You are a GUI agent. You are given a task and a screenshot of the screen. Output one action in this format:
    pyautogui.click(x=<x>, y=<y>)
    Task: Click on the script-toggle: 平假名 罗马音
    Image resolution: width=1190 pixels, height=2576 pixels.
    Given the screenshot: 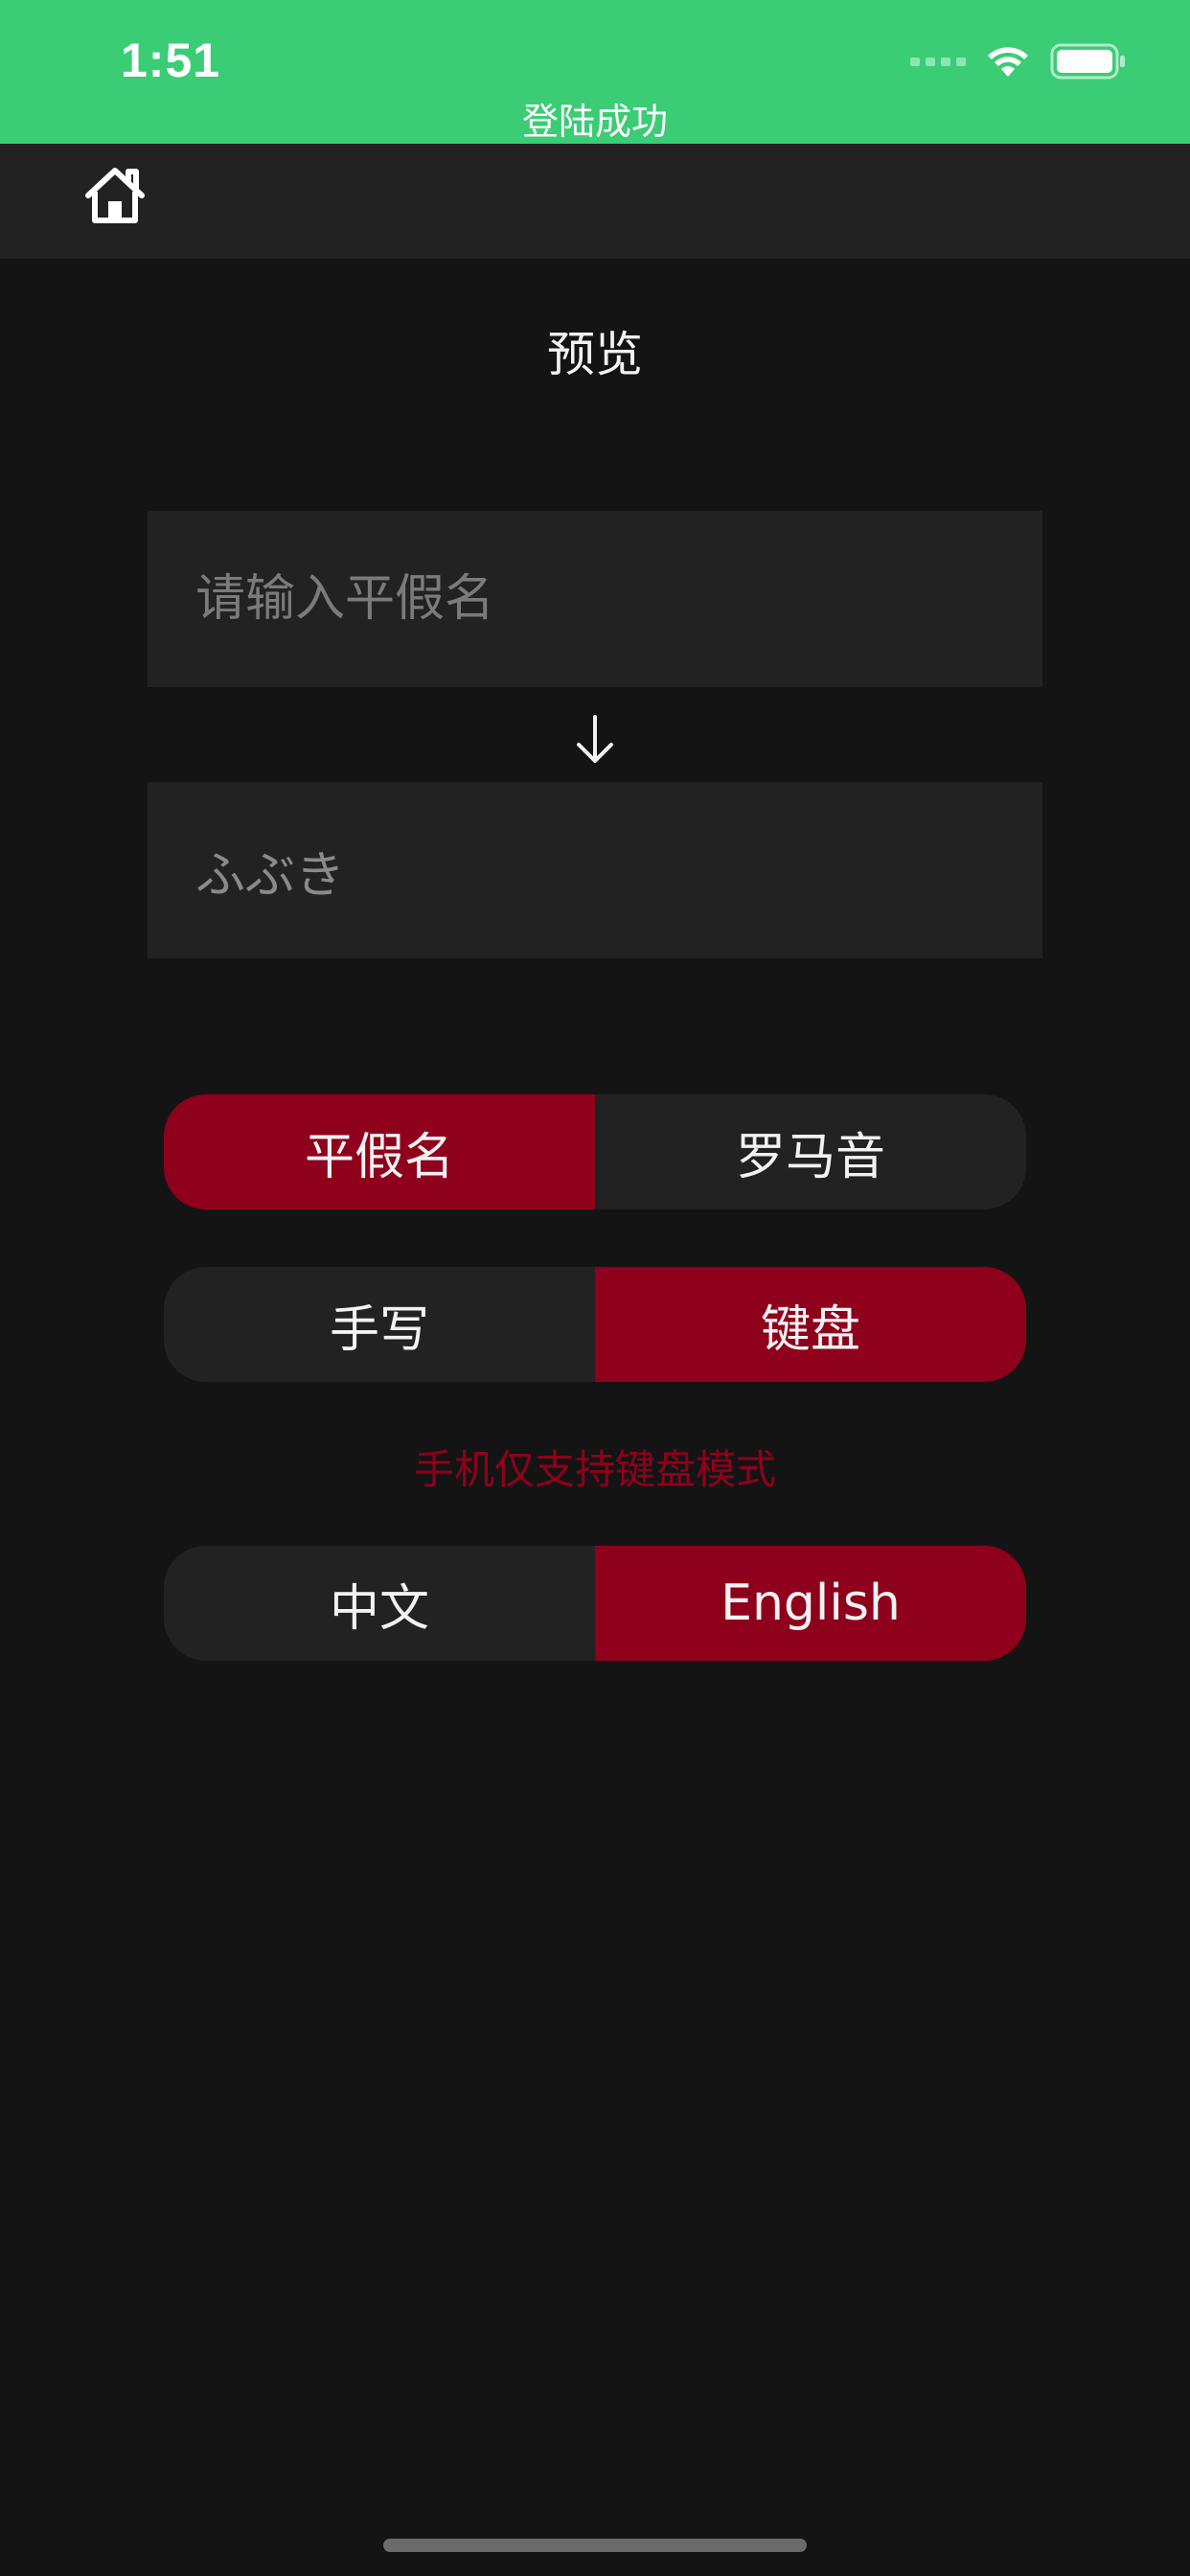 What is the action you would take?
    pyautogui.click(x=595, y=1151)
    